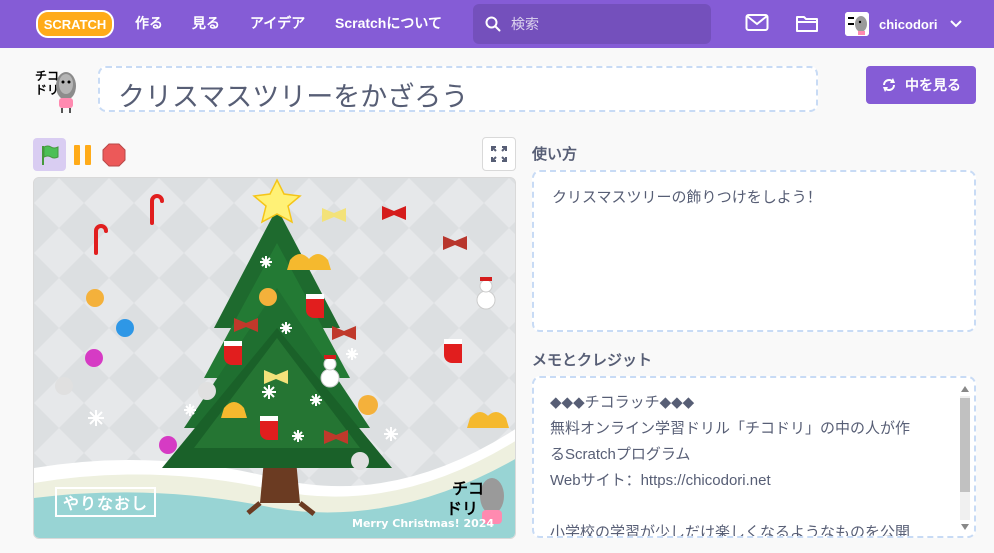  I want to click on green-flag-icon, so click(49, 155).